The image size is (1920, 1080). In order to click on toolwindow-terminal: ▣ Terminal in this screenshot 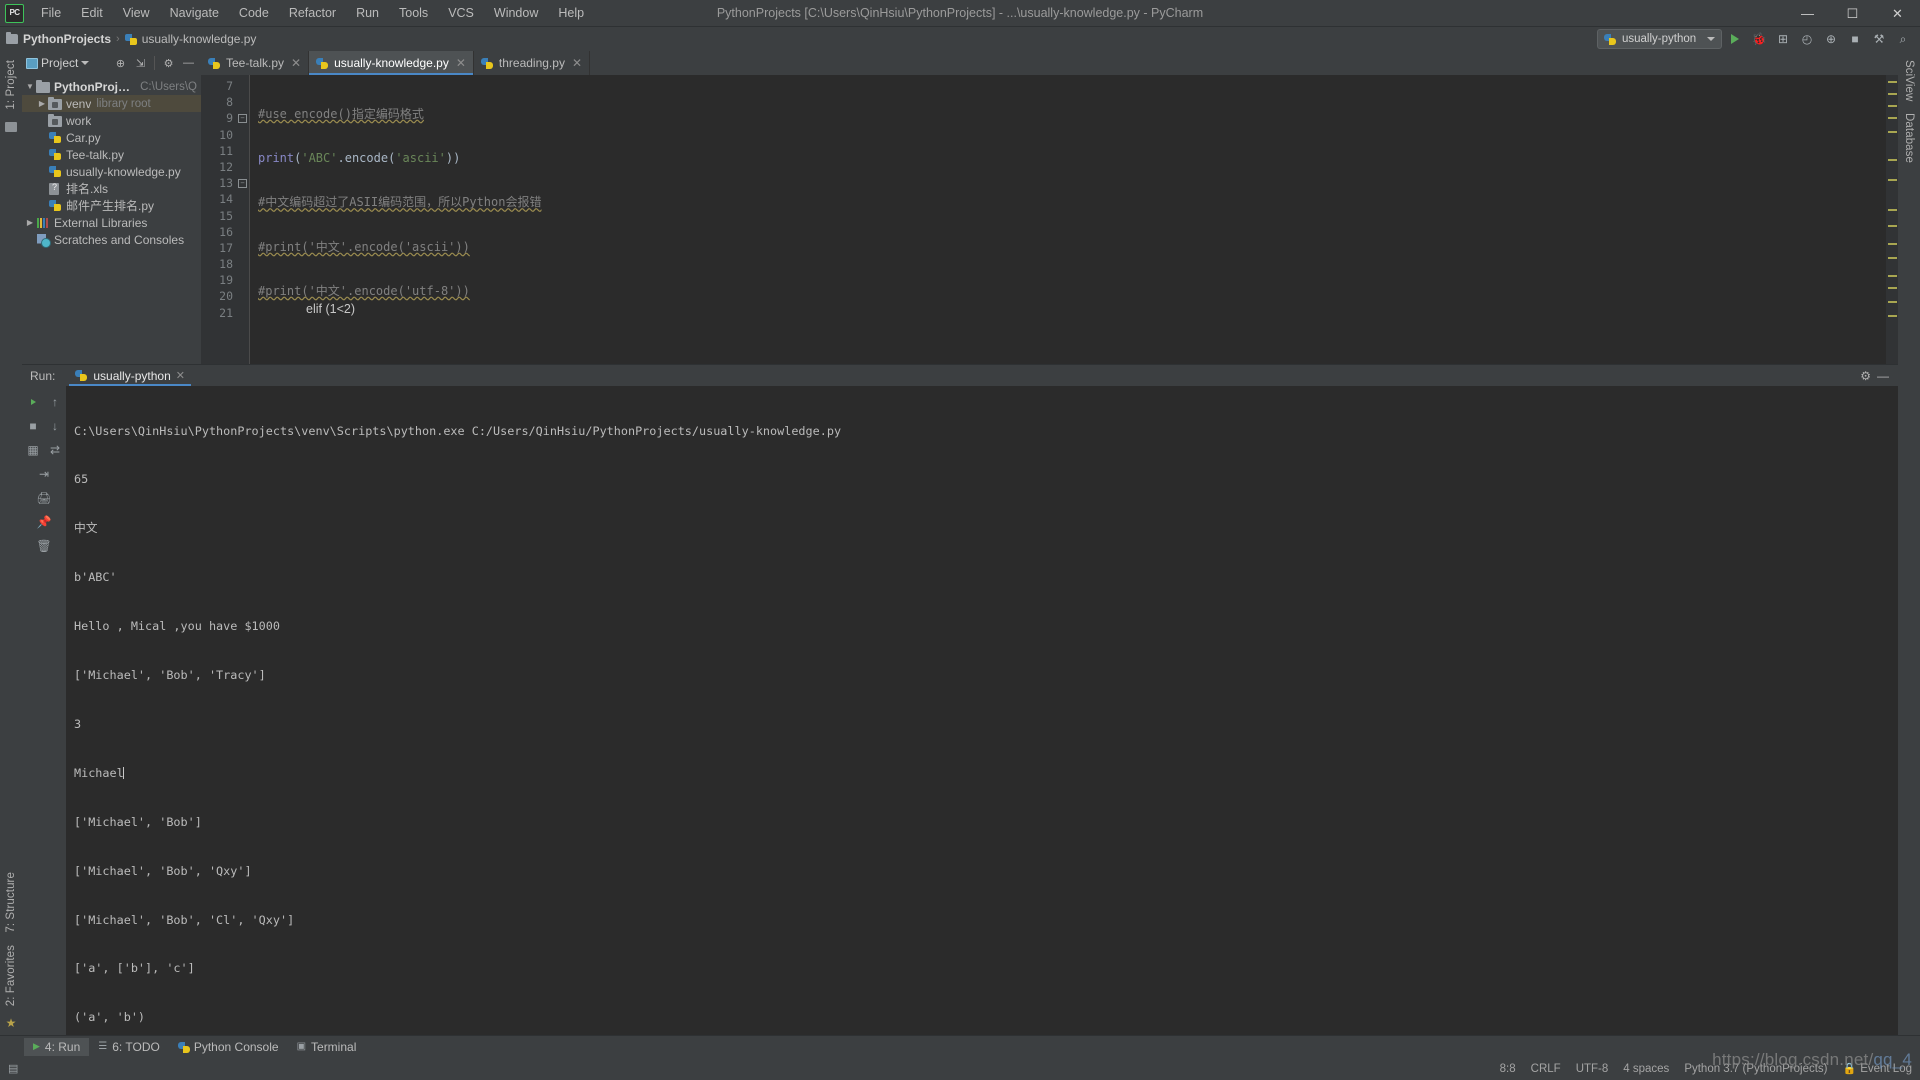, I will do `click(327, 1047)`.